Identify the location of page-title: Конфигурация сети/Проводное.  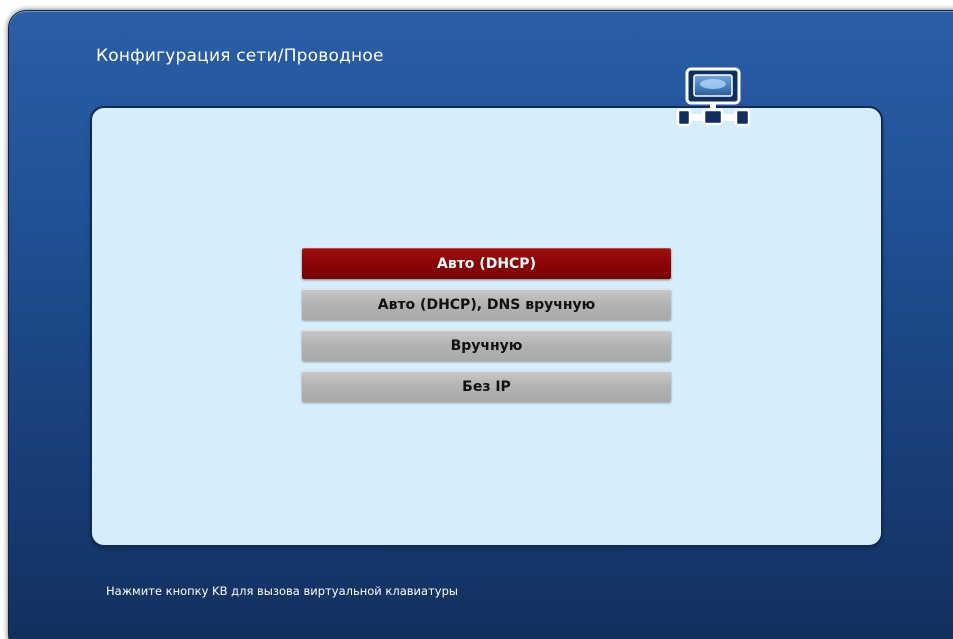
(240, 56).